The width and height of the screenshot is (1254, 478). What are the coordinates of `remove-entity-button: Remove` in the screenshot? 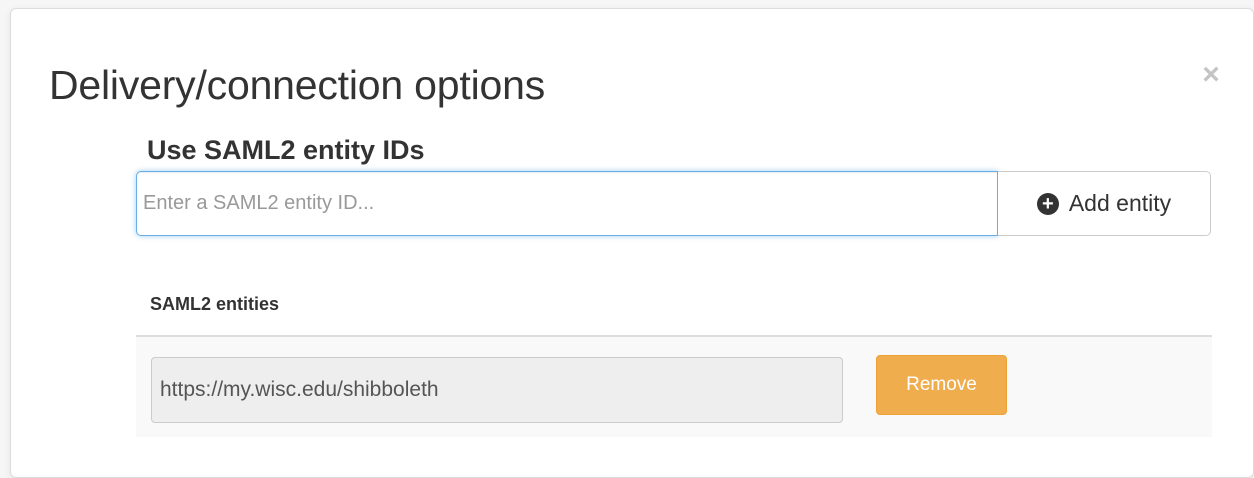 It's located at (941, 385).